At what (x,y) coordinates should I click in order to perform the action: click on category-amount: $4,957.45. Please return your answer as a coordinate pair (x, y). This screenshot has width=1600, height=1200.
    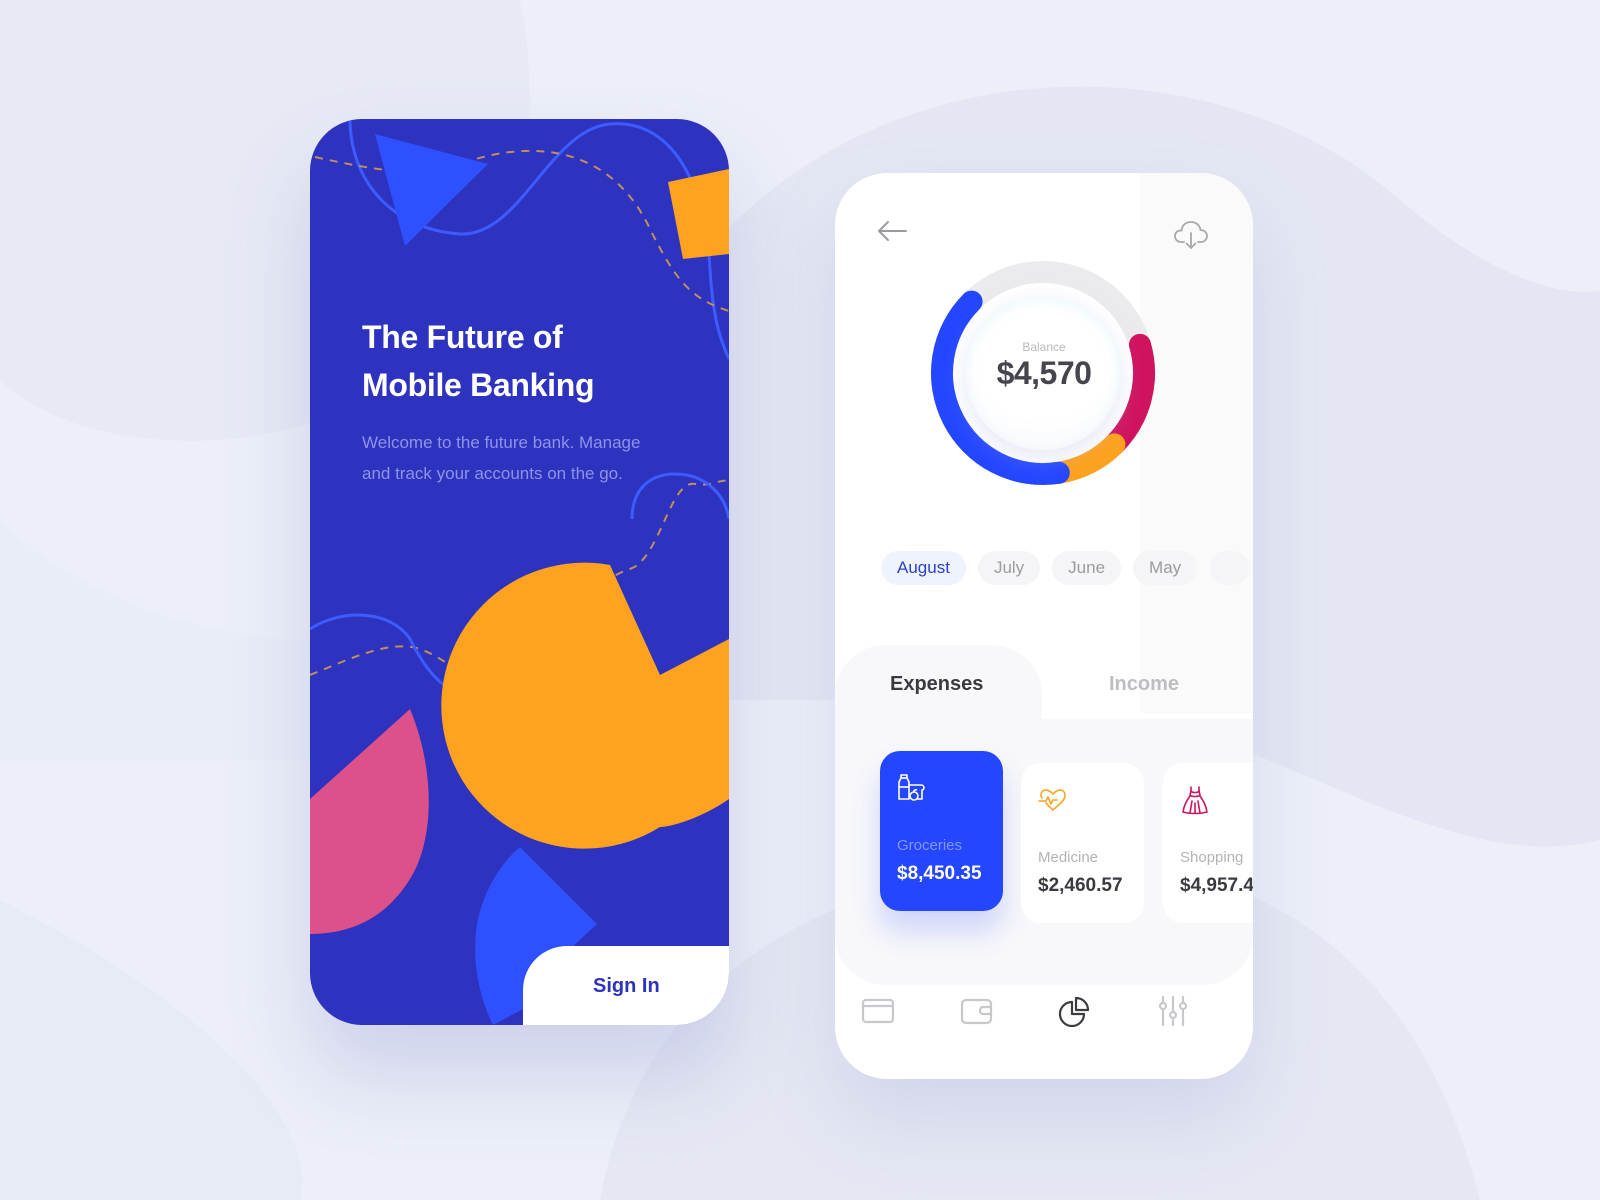
    Looking at the image, I should click on (1216, 885).